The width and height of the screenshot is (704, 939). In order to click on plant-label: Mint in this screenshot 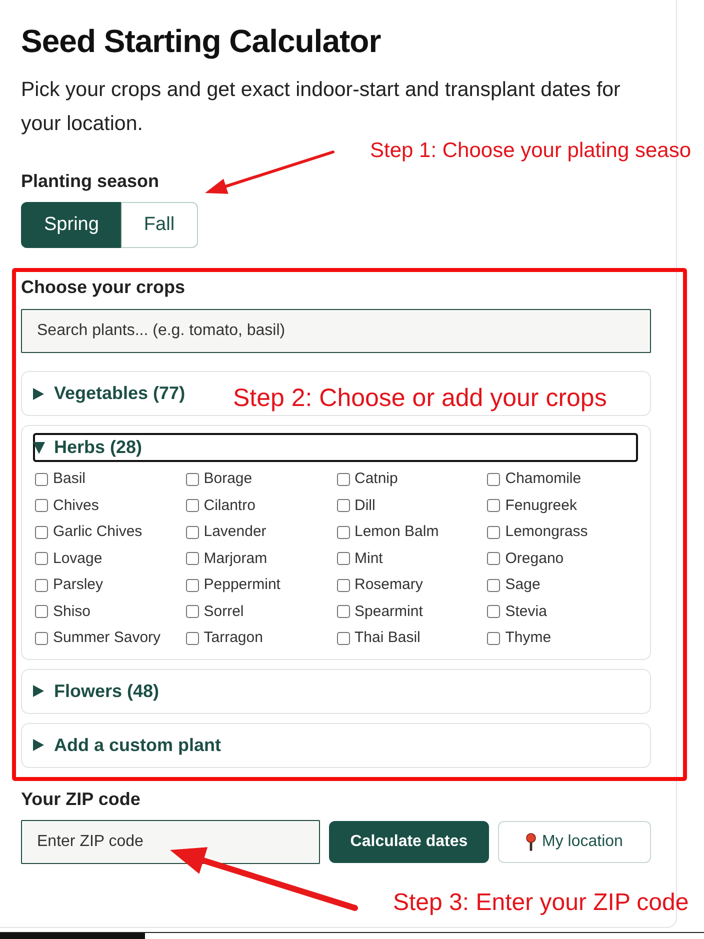, I will do `click(368, 559)`.